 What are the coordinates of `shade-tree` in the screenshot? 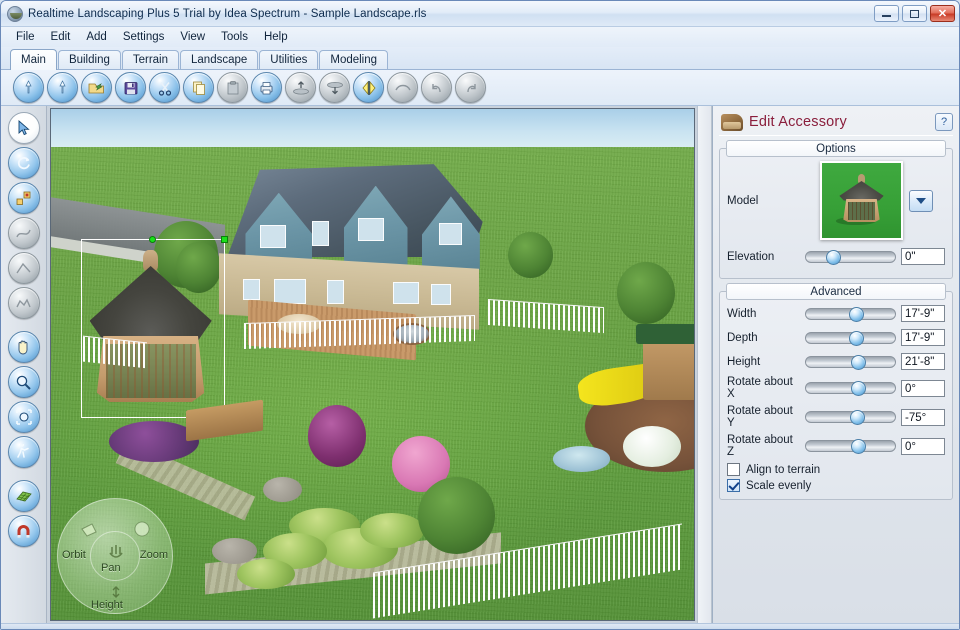 It's located at (456, 515).